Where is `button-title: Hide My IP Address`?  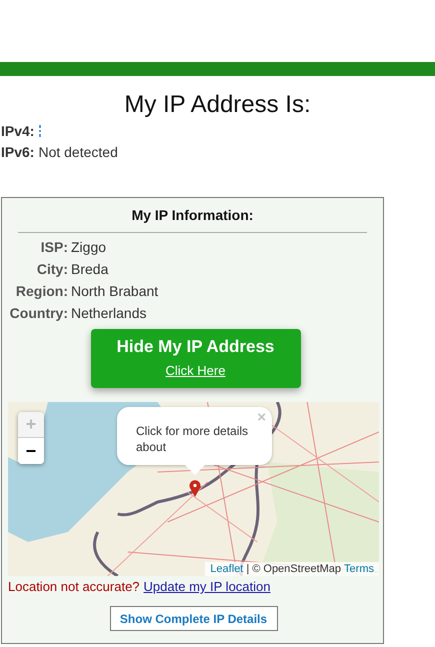
button-title: Hide My IP Address is located at coordinates (195, 347).